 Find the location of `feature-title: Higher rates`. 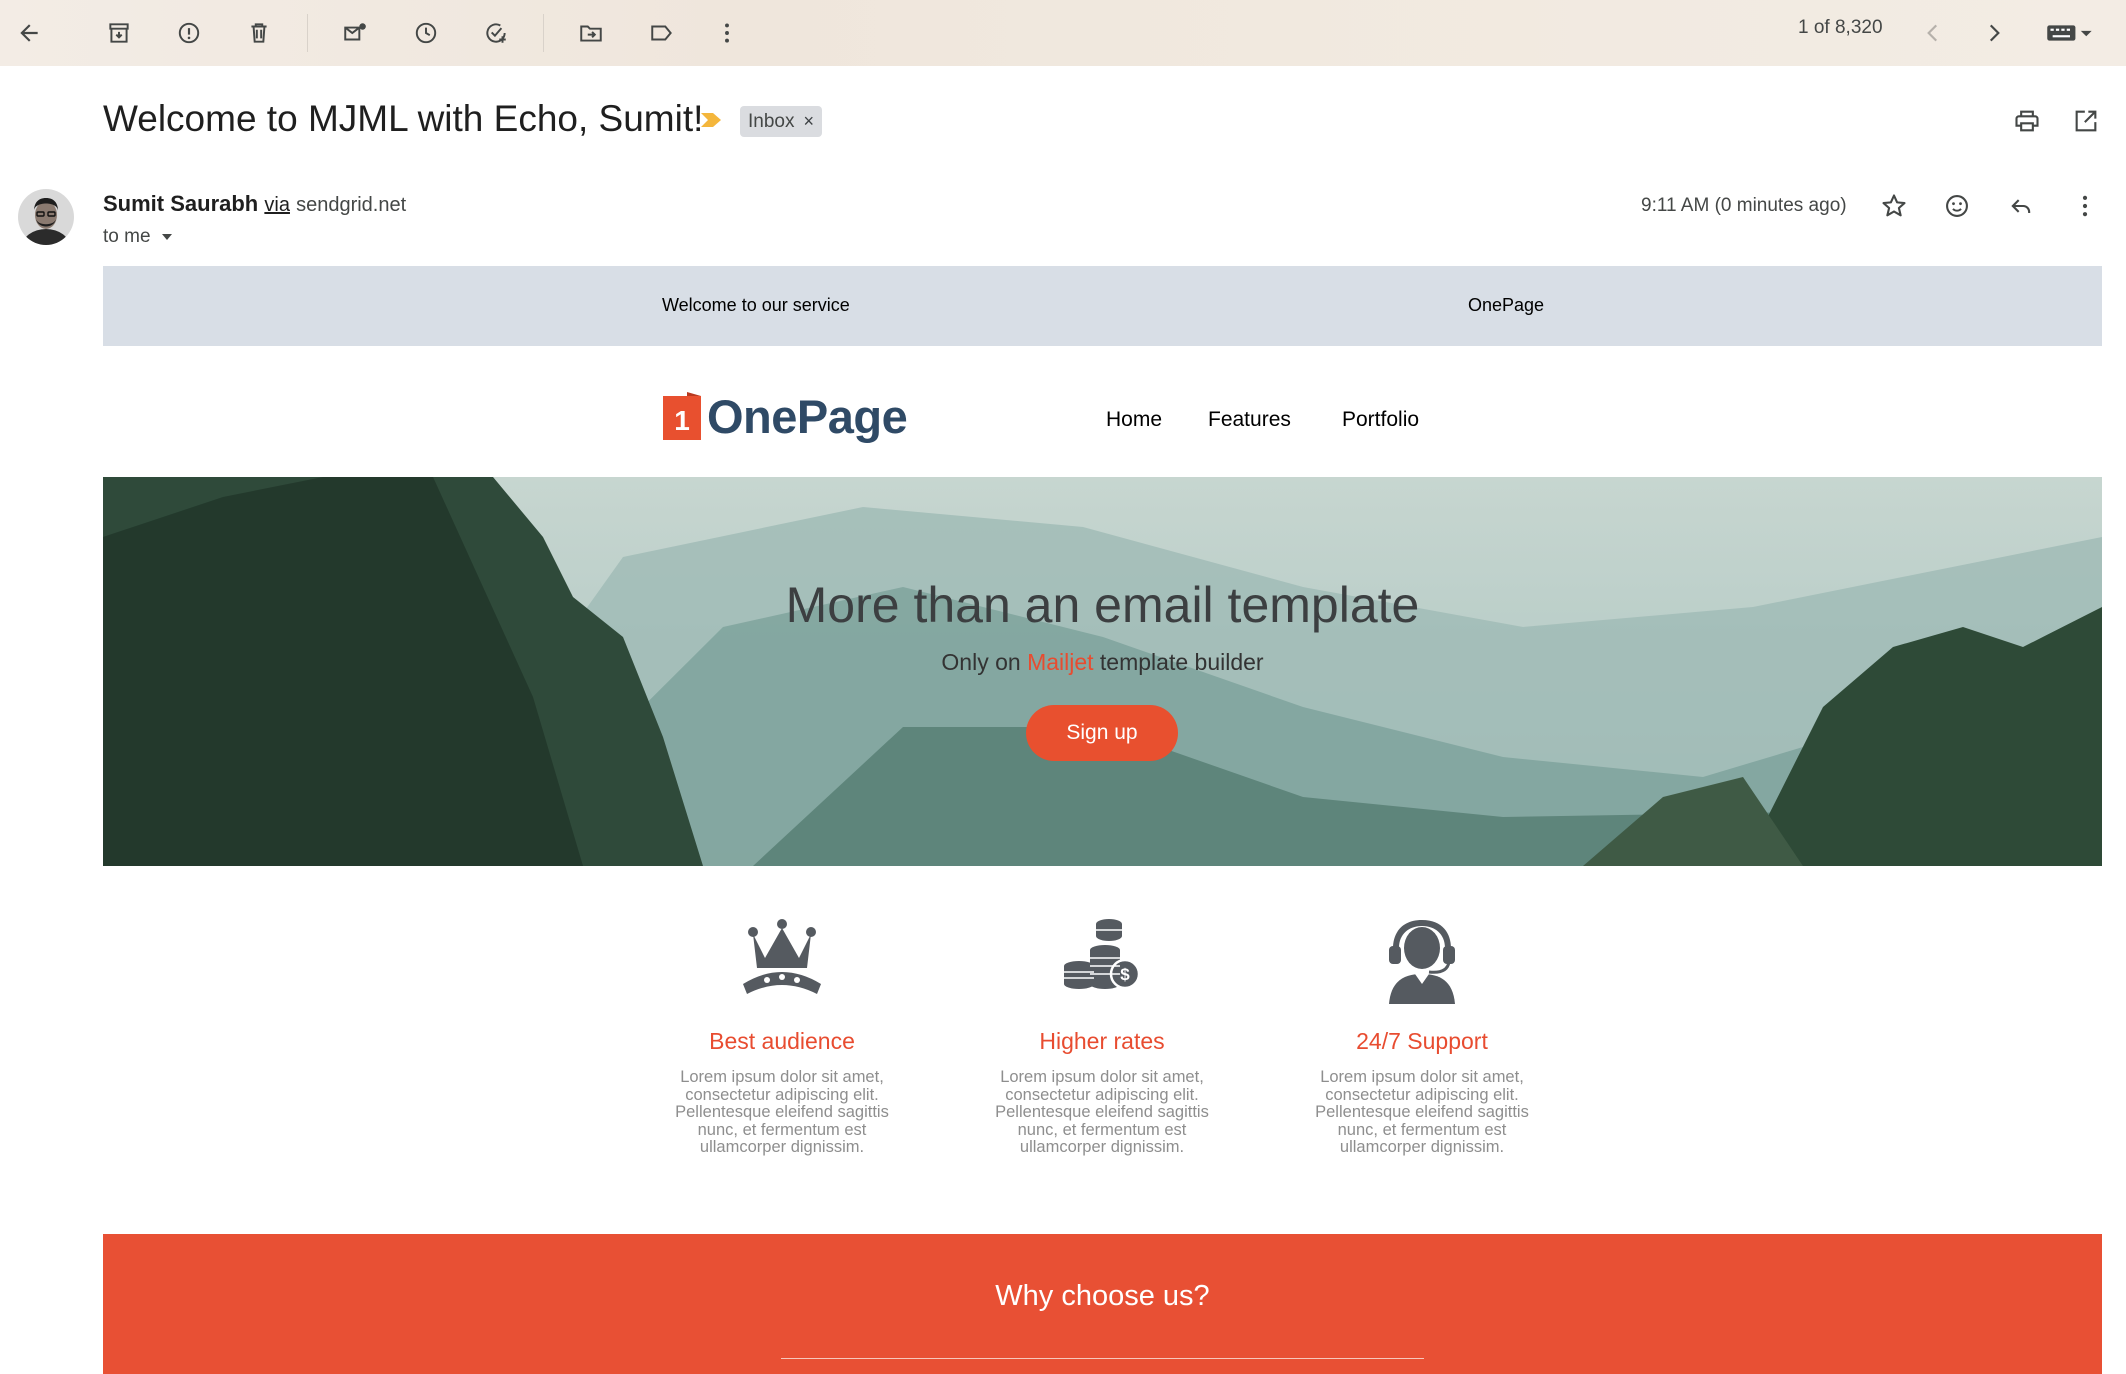

feature-title: Higher rates is located at coordinates (1102, 1041).